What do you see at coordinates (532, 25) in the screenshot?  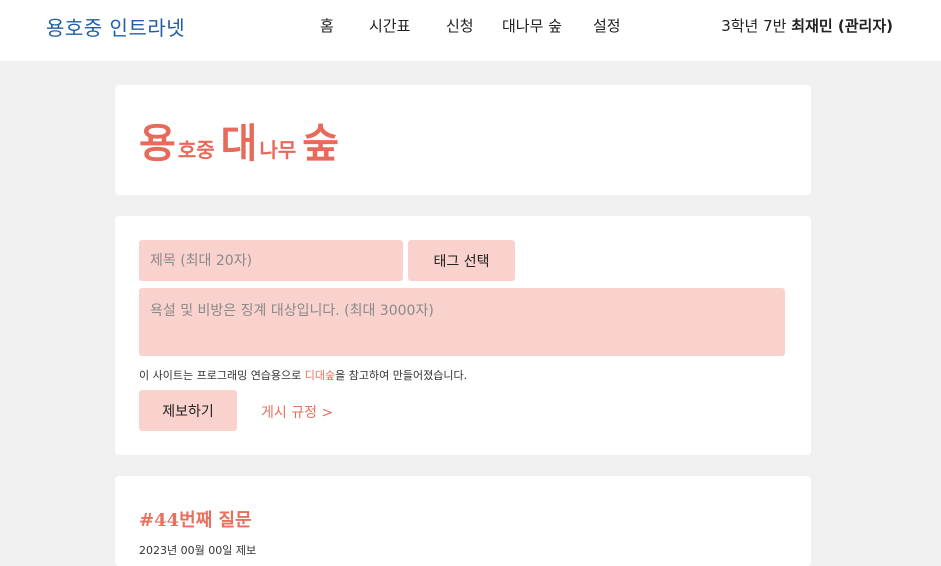 I see `nav-item-bamboo-forest: 대나무 숲` at bounding box center [532, 25].